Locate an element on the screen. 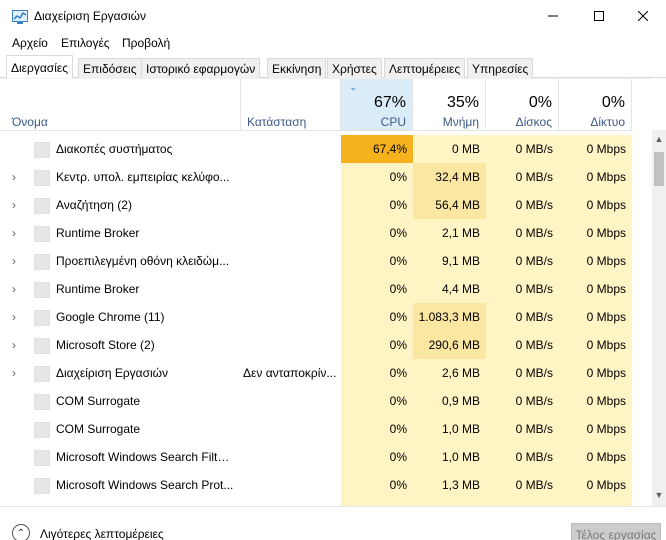 The height and width of the screenshot is (540, 666). tab-processes: Διεργασίες is located at coordinates (39, 67).